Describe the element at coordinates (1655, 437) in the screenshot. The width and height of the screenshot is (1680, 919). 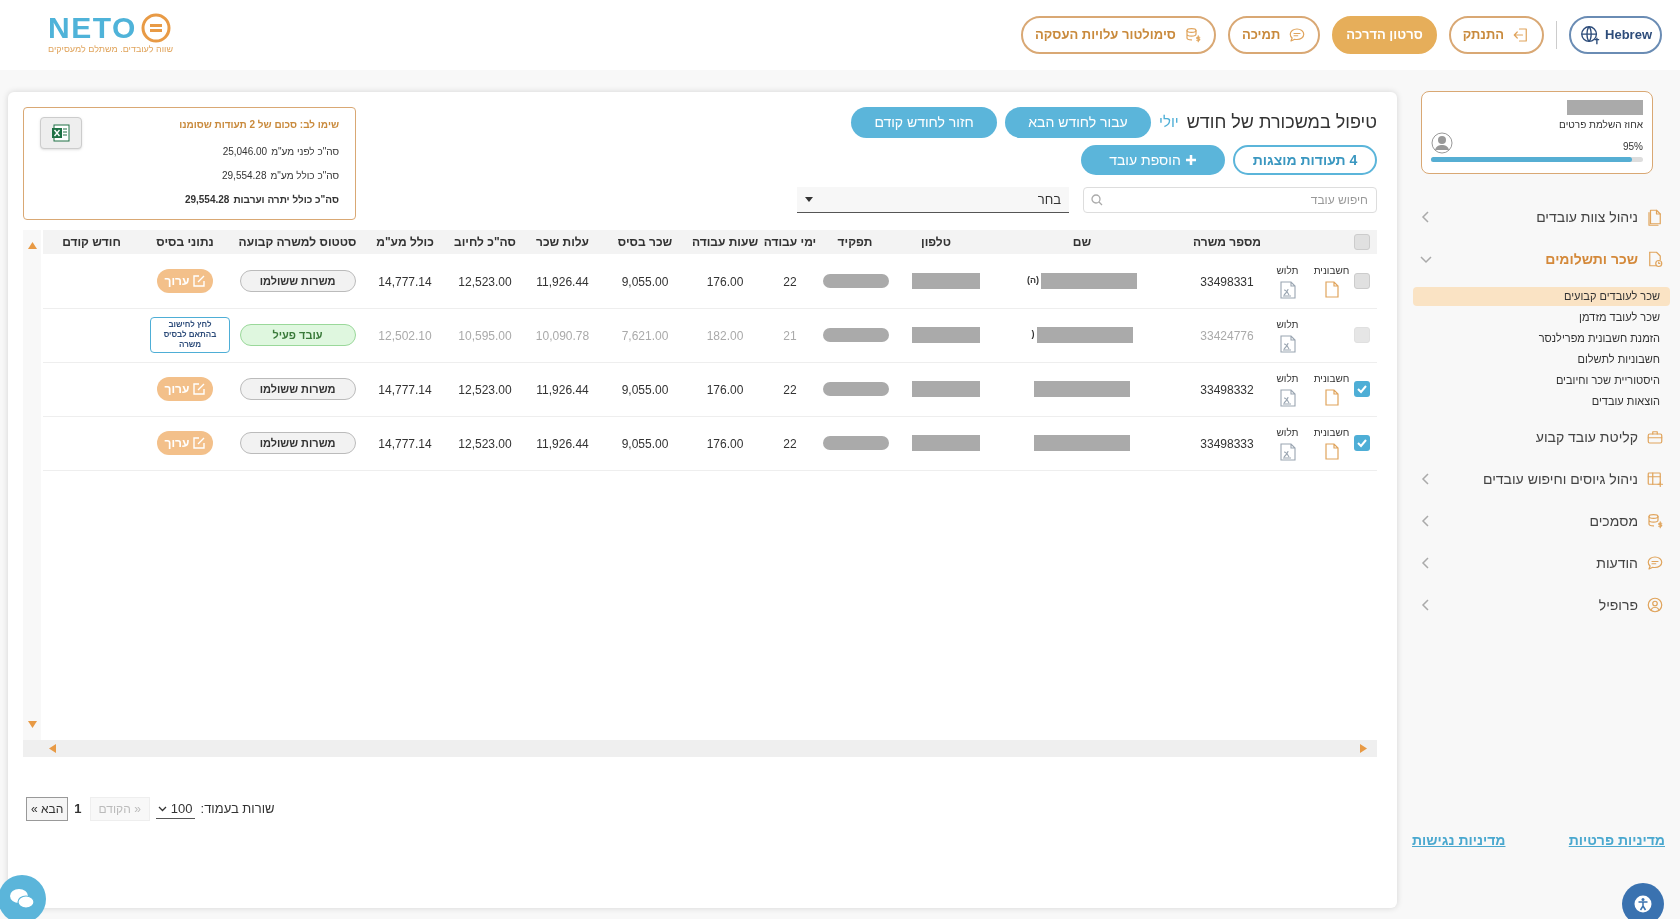
I see `briefcase-icon` at that location.